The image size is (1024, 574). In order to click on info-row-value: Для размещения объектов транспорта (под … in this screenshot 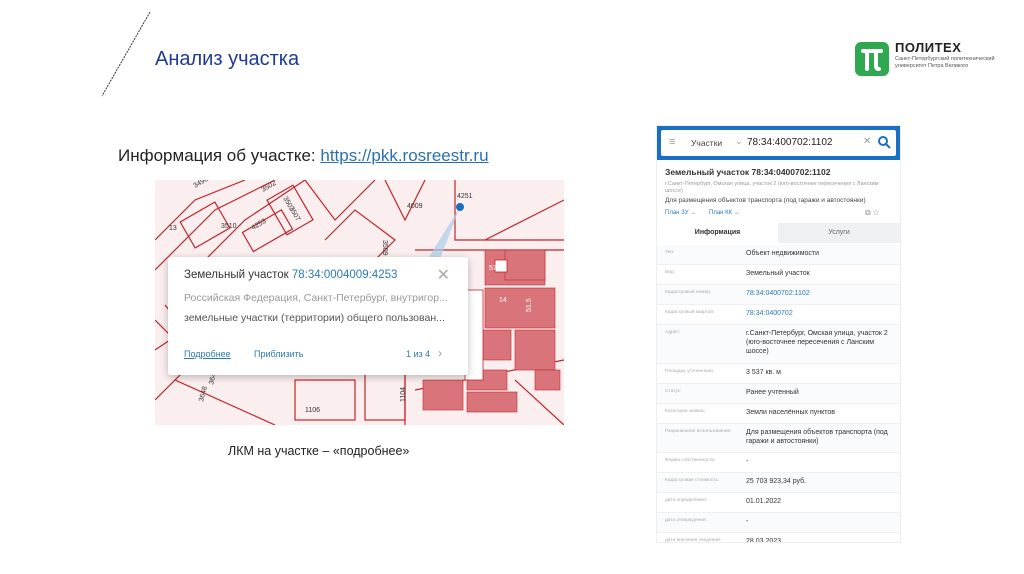, I will do `click(817, 437)`.